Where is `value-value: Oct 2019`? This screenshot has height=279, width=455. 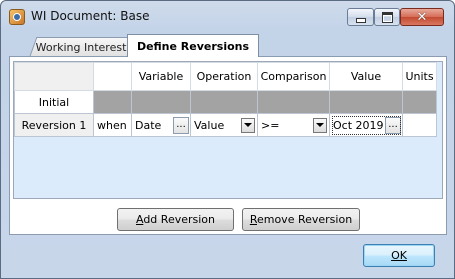
value-value: Oct 2019 is located at coordinates (358, 125).